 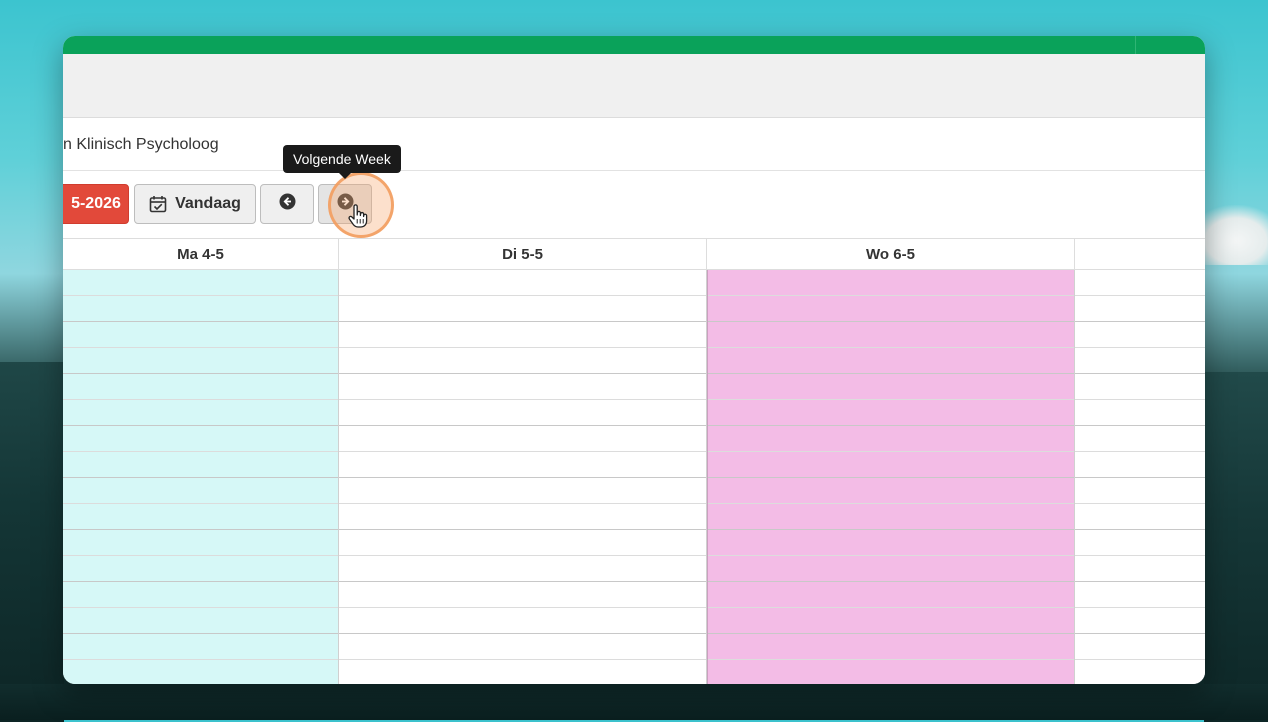 I want to click on title-row: n Klinisch Psycholoog, so click(x=634, y=144).